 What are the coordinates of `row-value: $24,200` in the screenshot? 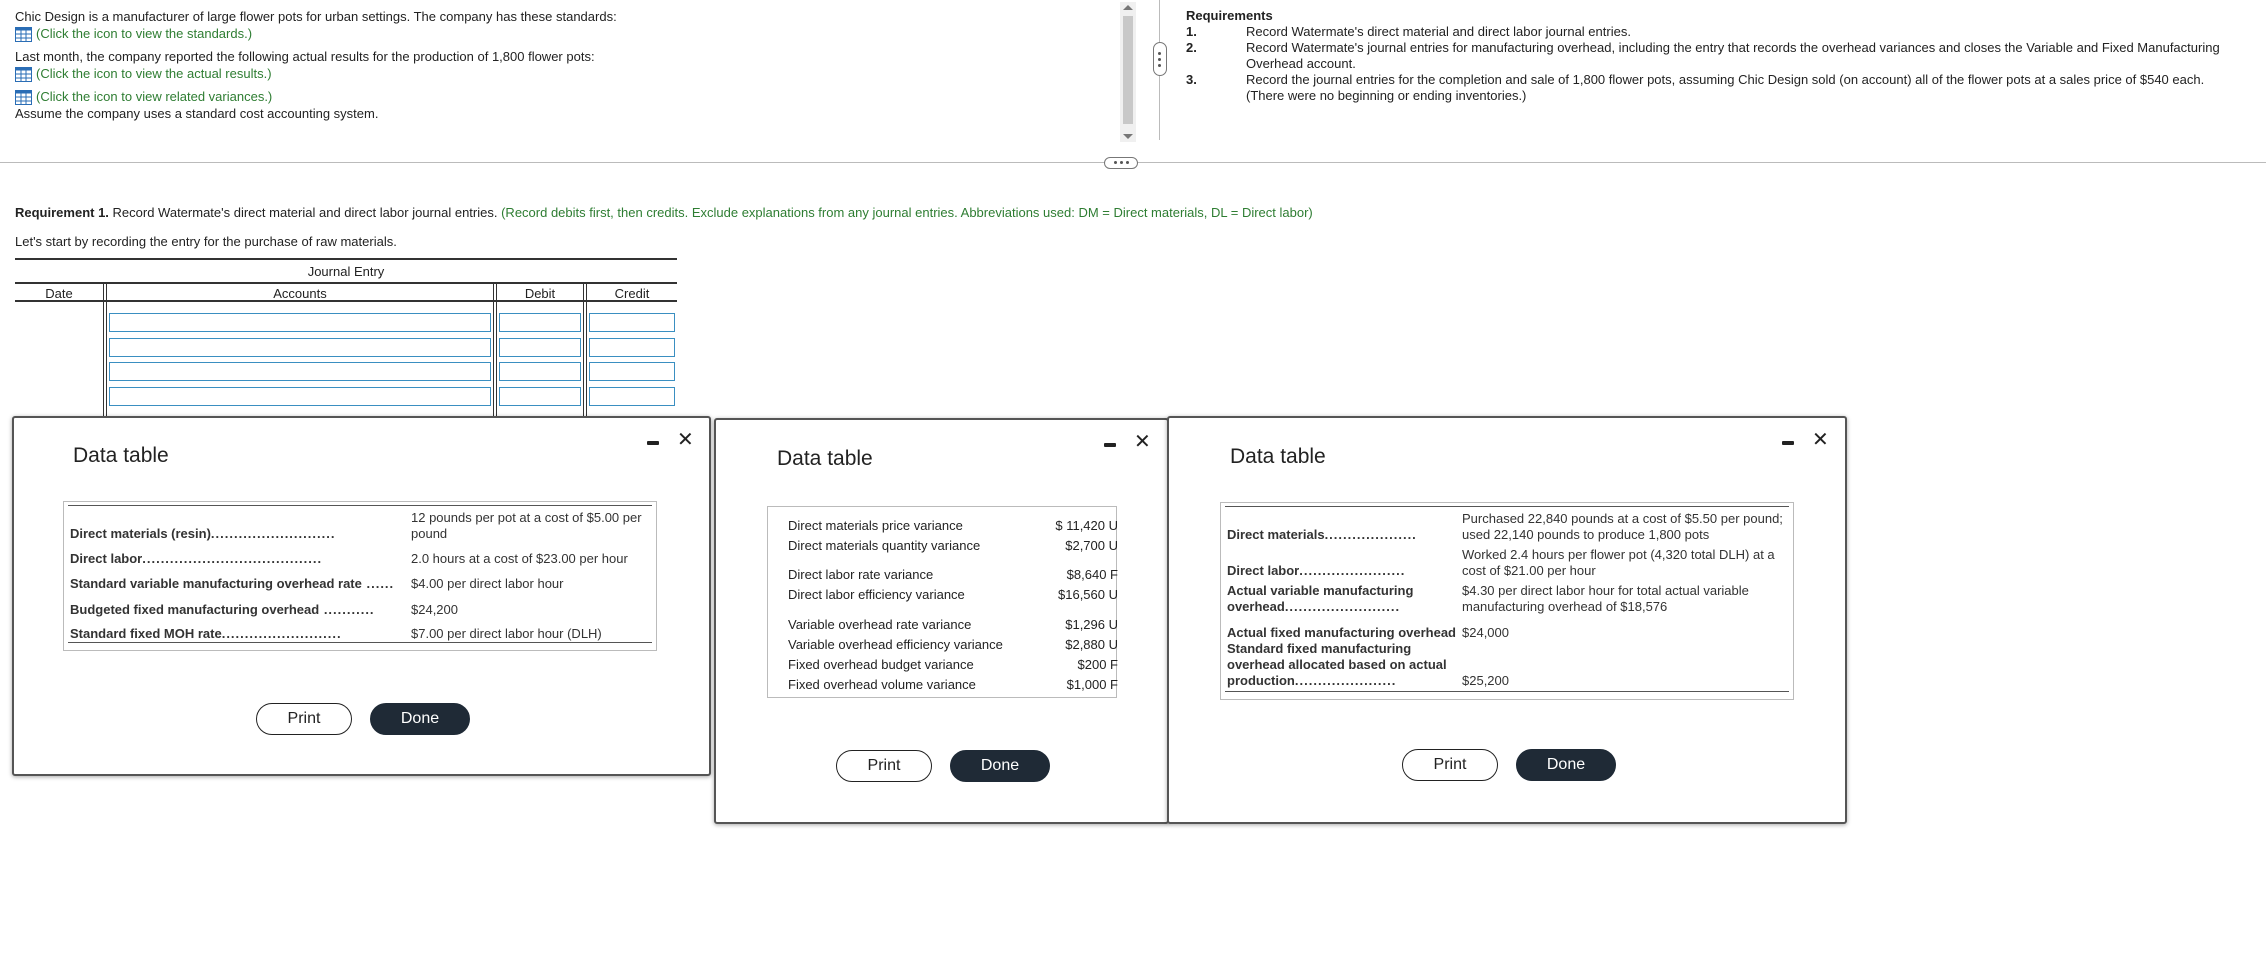 It's located at (434, 609).